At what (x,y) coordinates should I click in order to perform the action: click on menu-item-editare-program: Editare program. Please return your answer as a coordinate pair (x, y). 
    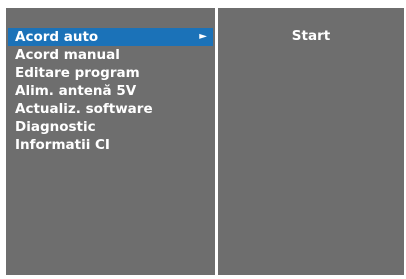
    Looking at the image, I should click on (110, 73).